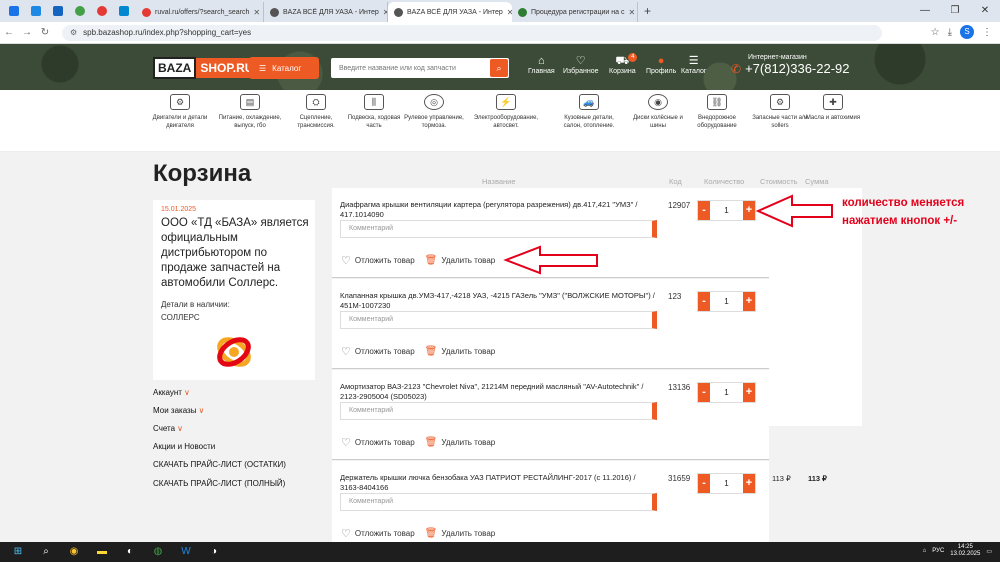 The height and width of the screenshot is (562, 1000). I want to click on arrow-to-stepper, so click(794, 211).